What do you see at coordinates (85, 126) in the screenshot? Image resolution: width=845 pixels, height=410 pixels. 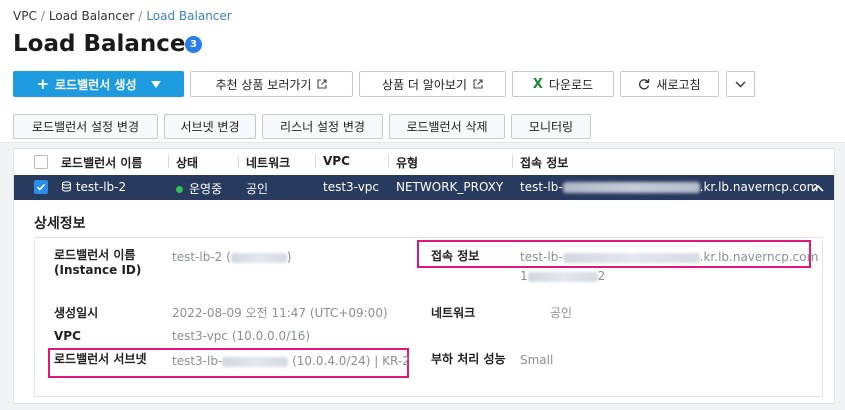 I see `change-settings-button: 로드밸런서 설정 변경` at bounding box center [85, 126].